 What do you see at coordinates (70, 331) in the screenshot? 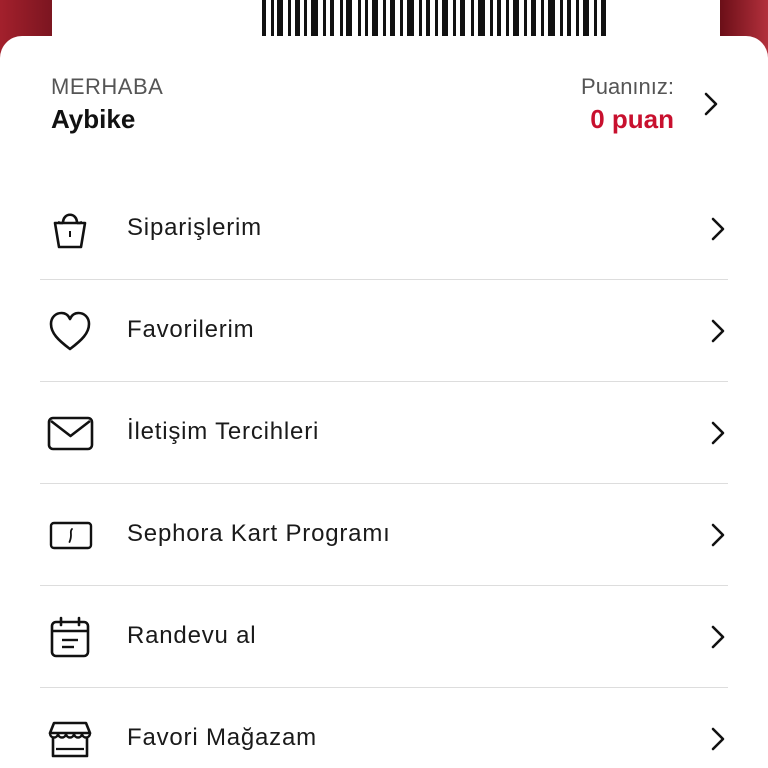
I see `heart-icon` at bounding box center [70, 331].